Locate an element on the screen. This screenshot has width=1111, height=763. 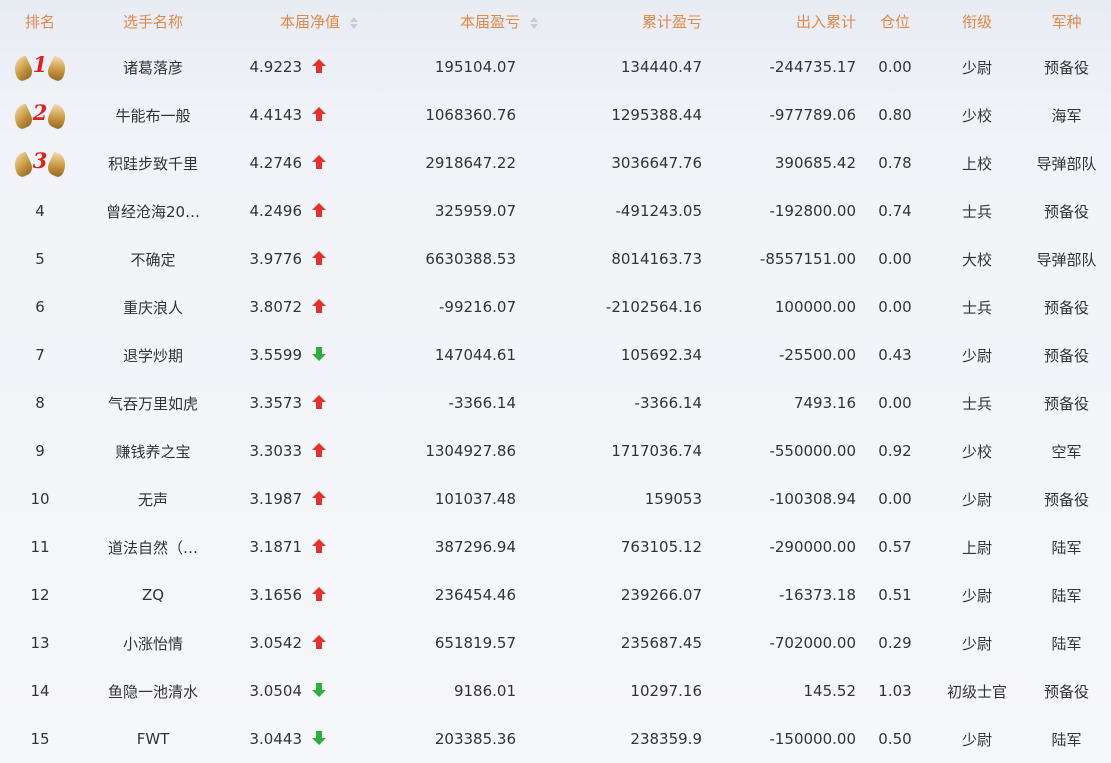
header-nav-label: 本届净值 is located at coordinates (310, 22).